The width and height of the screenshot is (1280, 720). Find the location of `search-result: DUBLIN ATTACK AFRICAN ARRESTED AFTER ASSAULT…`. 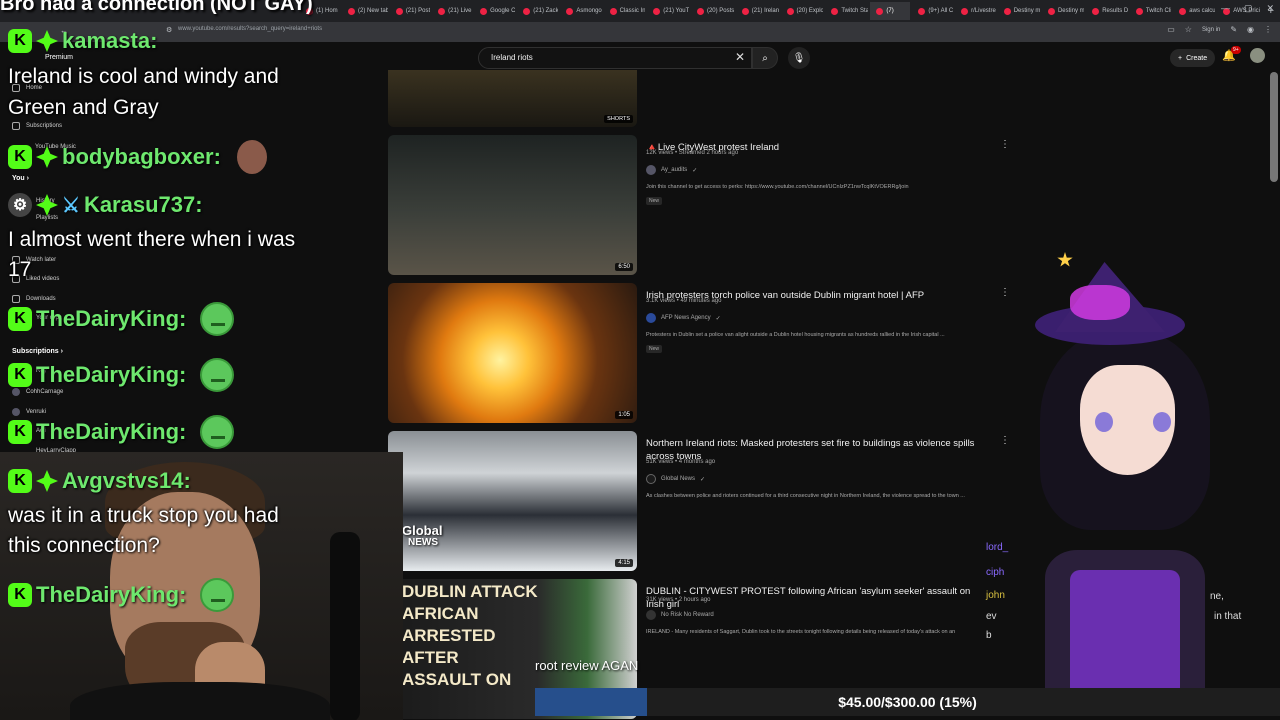

search-result: DUBLIN ATTACK AFRICAN ARRESTED AFTER ASSAULT… is located at coordinates (698, 649).